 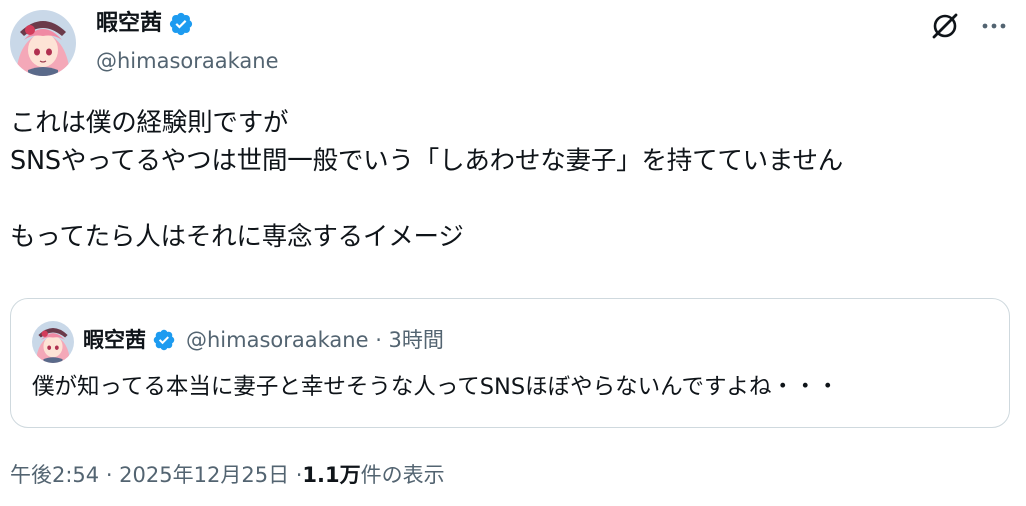 I want to click on quoted-author-avatar, so click(x=53, y=342).